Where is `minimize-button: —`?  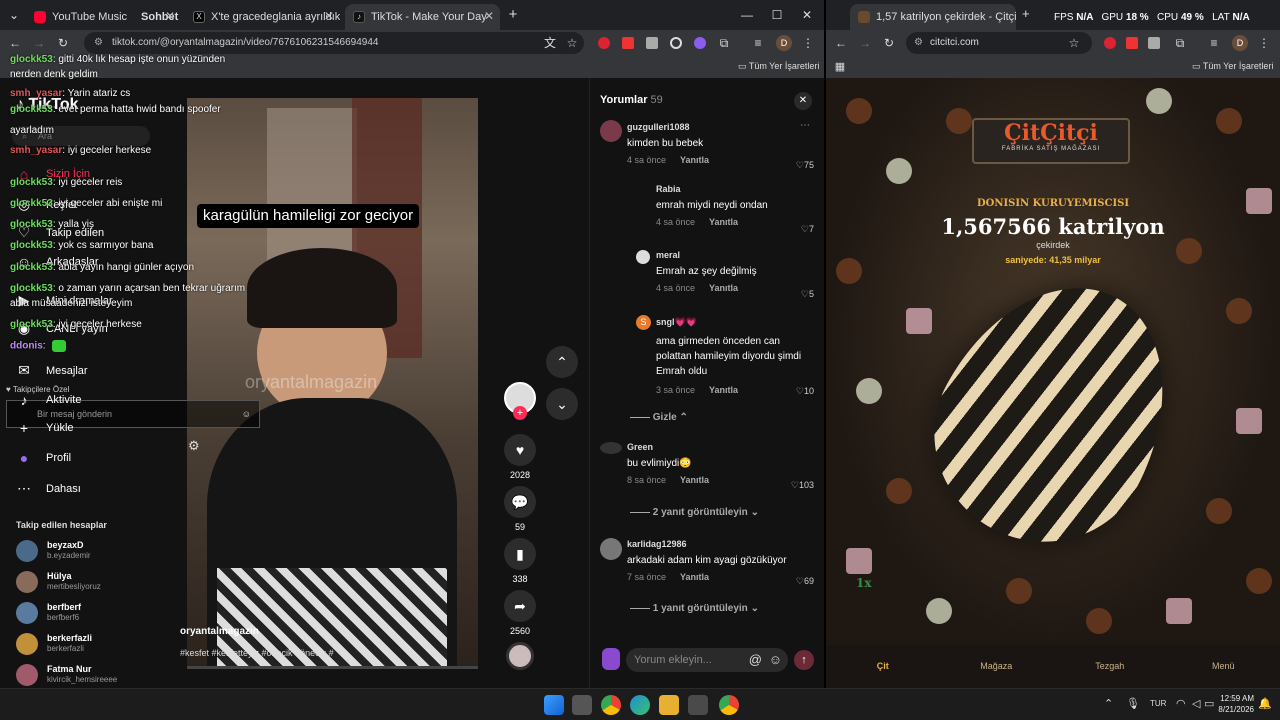 minimize-button: — is located at coordinates (747, 15).